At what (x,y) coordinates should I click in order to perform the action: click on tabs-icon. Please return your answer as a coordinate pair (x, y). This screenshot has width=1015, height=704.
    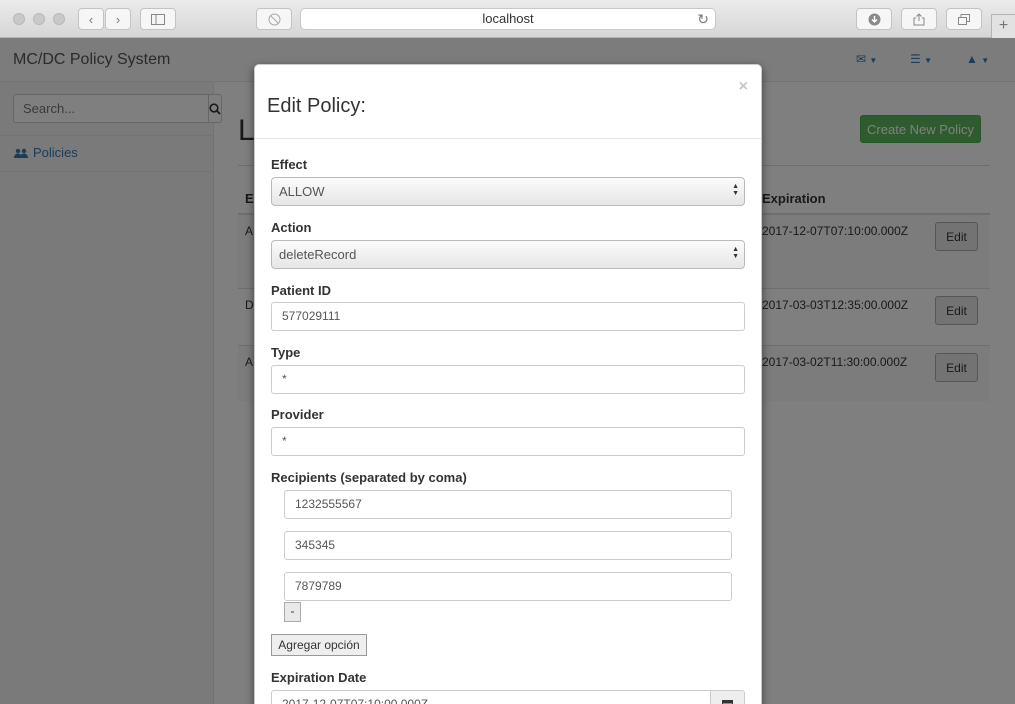
    Looking at the image, I should click on (964, 19).